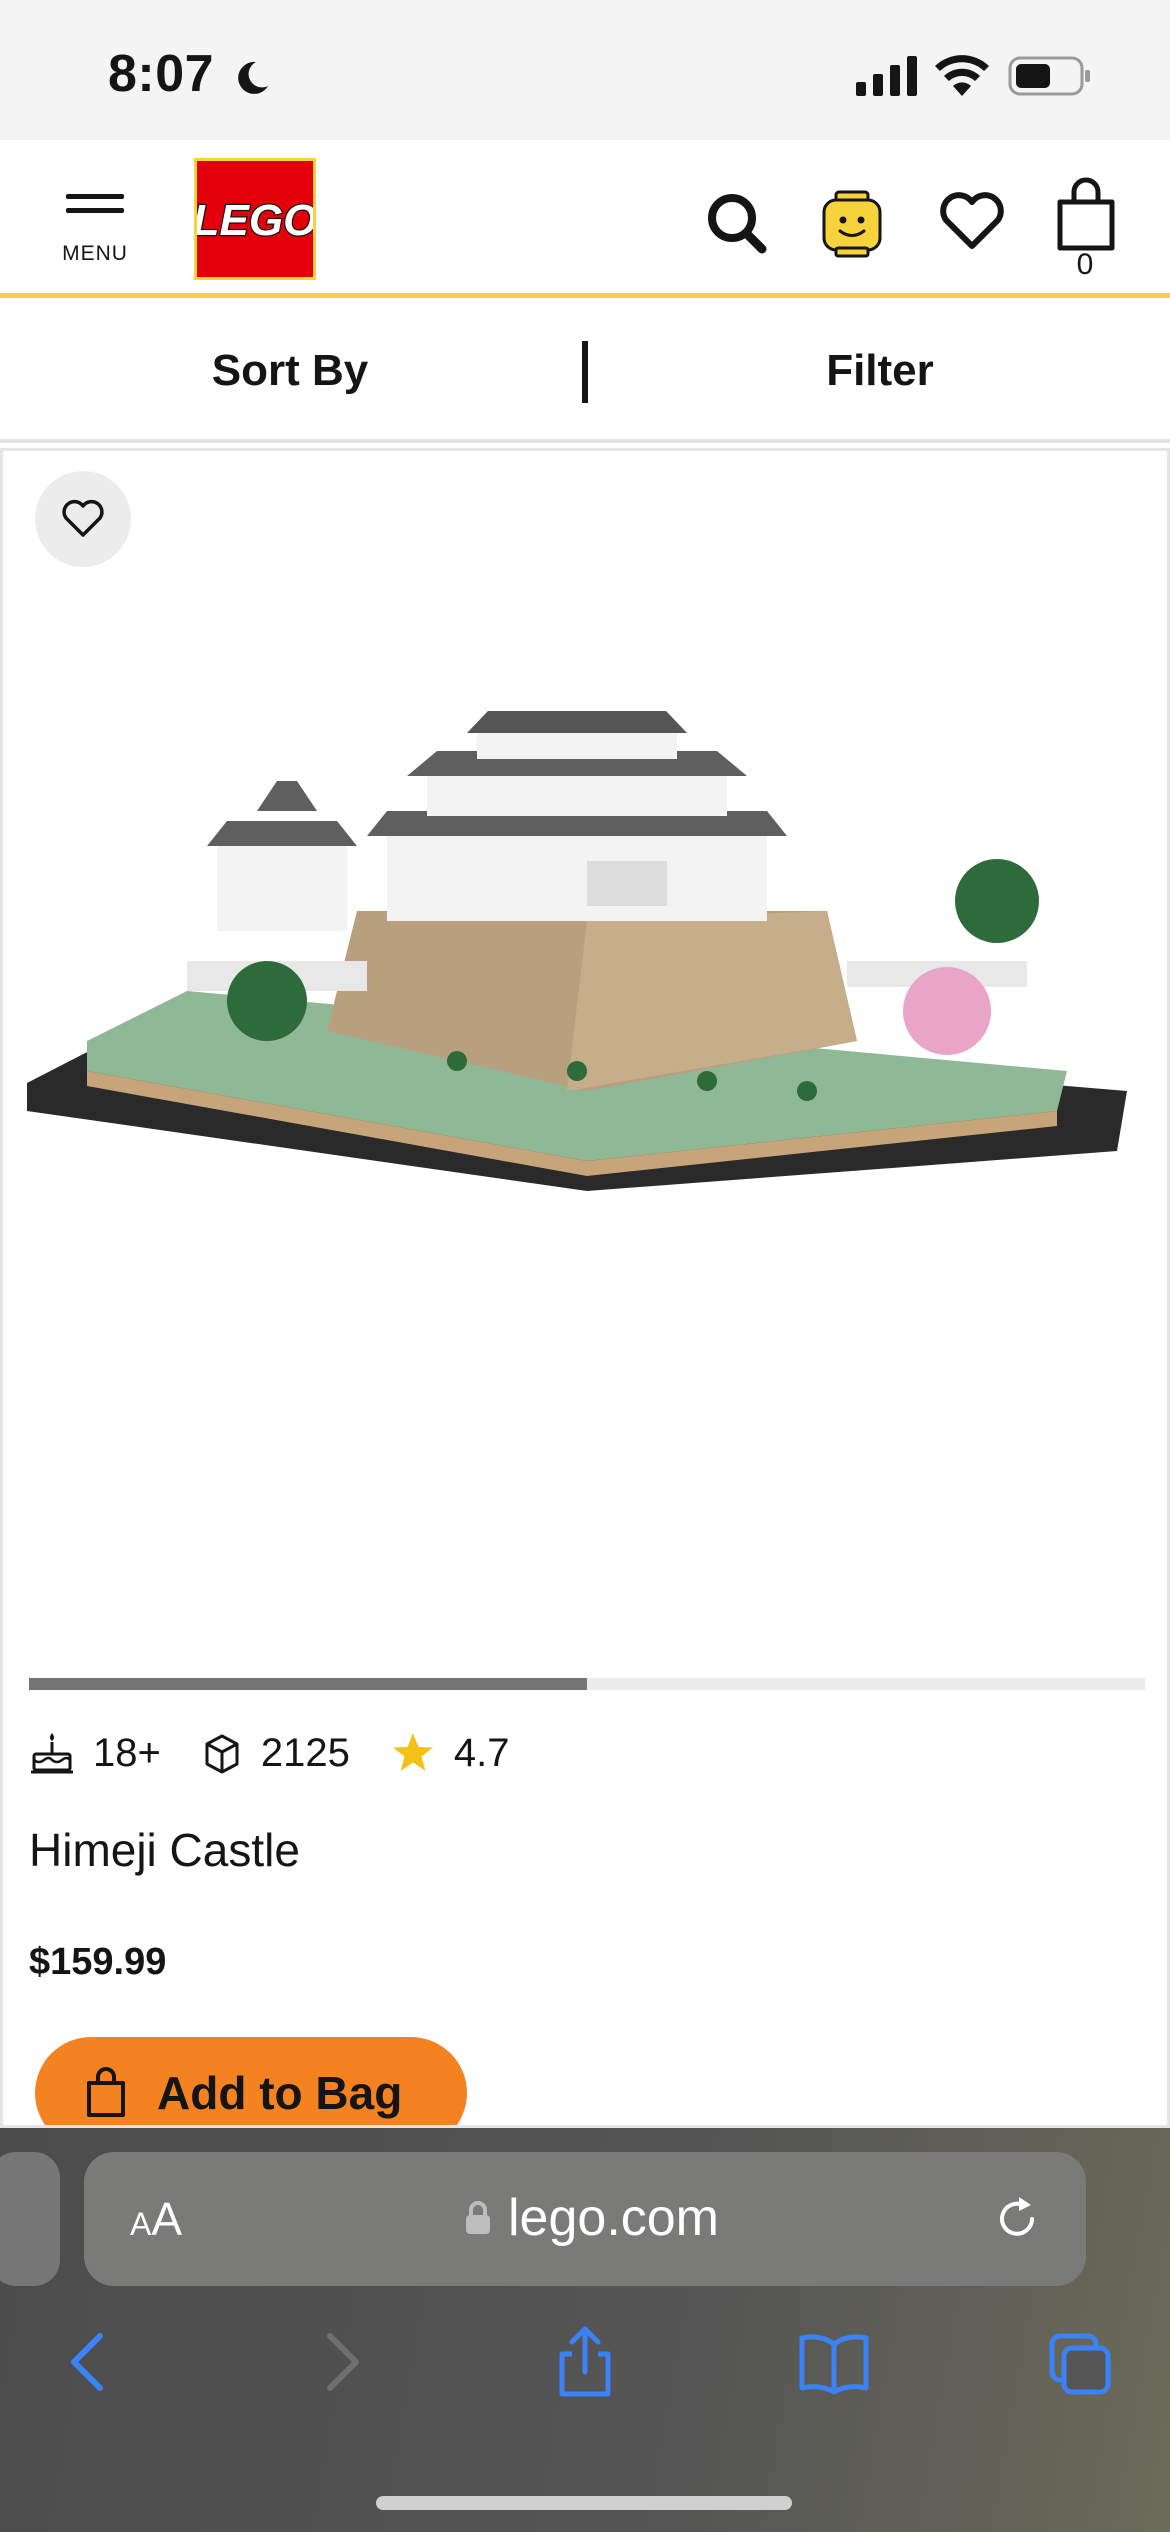  Describe the element at coordinates (308, 1684) in the screenshot. I see `image-carousel-progress-fill` at that location.